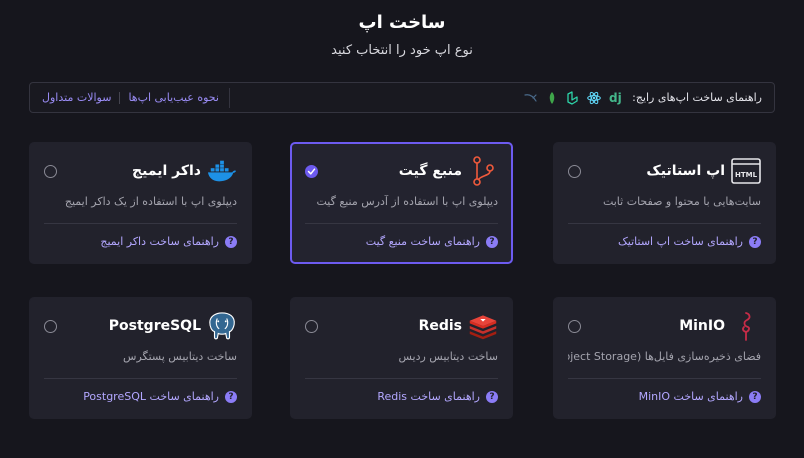 The width and height of the screenshot is (804, 458). I want to click on guides-label: راهنمای ساخت اپ‌های رایج:, so click(697, 97).